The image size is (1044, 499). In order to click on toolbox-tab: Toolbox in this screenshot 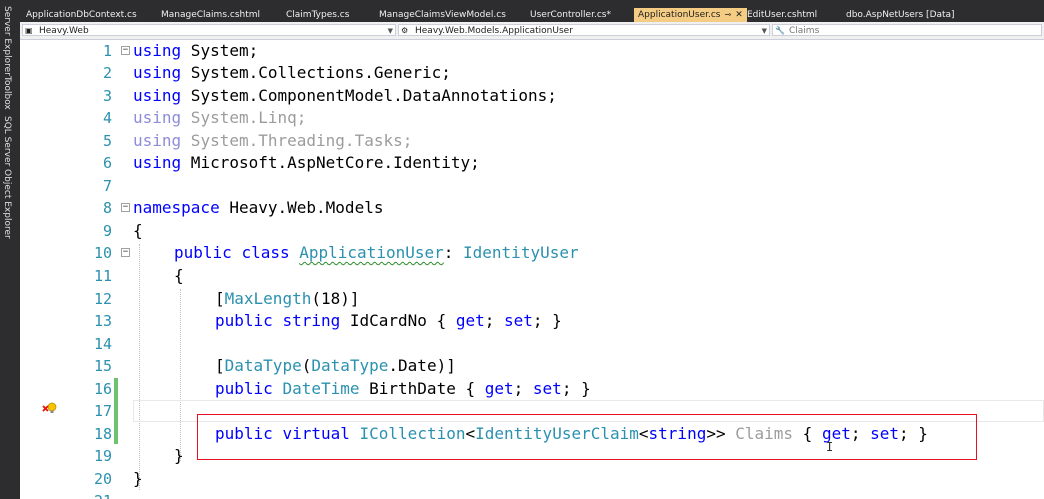, I will do `click(7, 93)`.